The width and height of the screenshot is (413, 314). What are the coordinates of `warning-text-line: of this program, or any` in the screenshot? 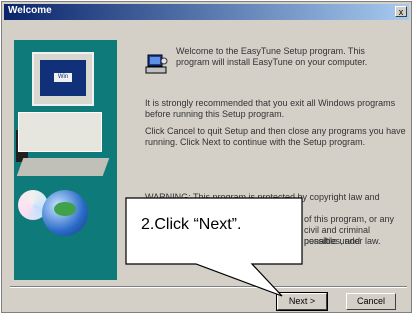 It's located at (349, 219).